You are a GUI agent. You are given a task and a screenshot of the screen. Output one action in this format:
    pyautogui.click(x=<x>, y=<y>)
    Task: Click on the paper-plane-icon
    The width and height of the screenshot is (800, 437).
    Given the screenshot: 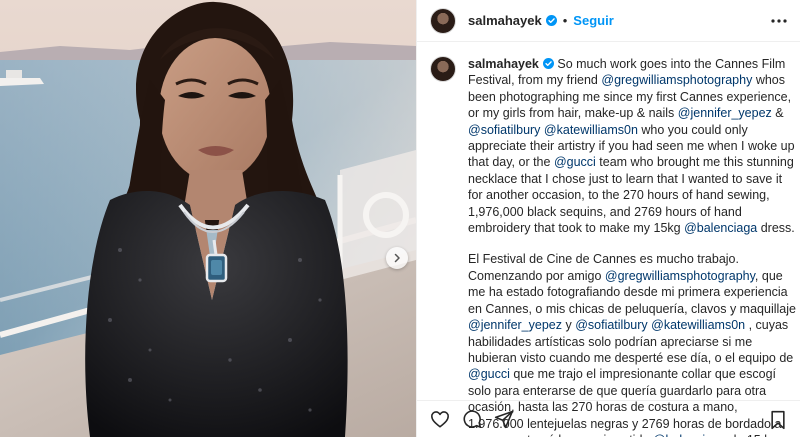 What is the action you would take?
    pyautogui.click(x=504, y=419)
    